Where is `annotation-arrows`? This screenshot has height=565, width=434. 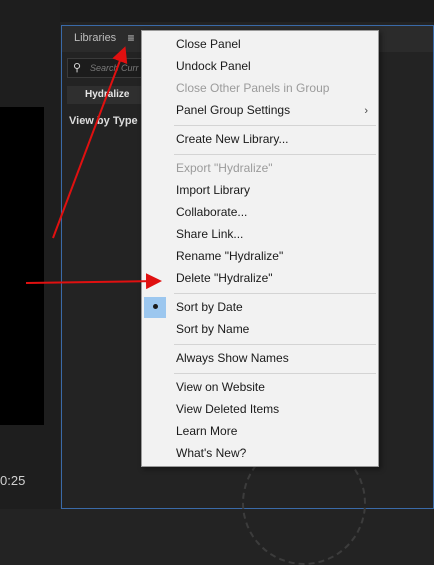 annotation-arrows is located at coordinates (93, 168).